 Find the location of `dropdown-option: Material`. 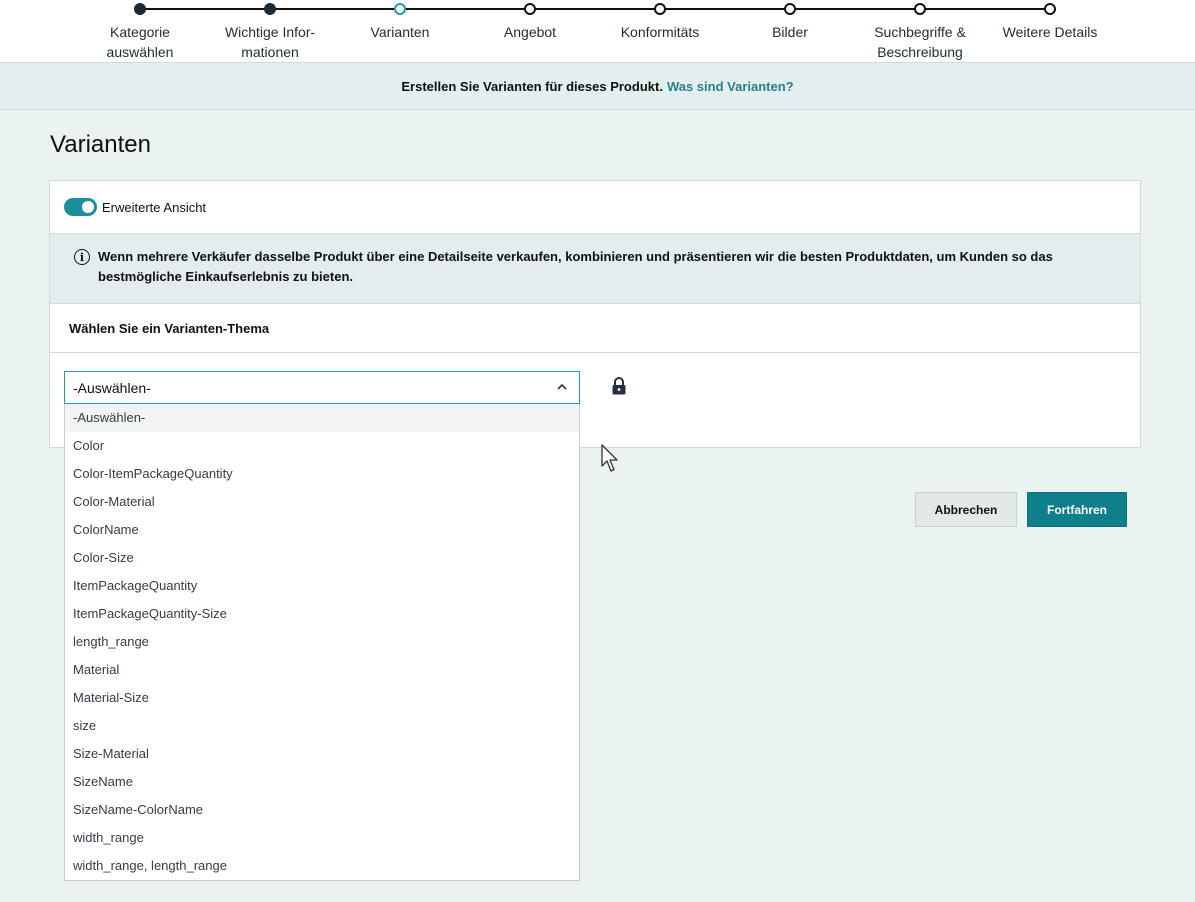

dropdown-option: Material is located at coordinates (322, 670).